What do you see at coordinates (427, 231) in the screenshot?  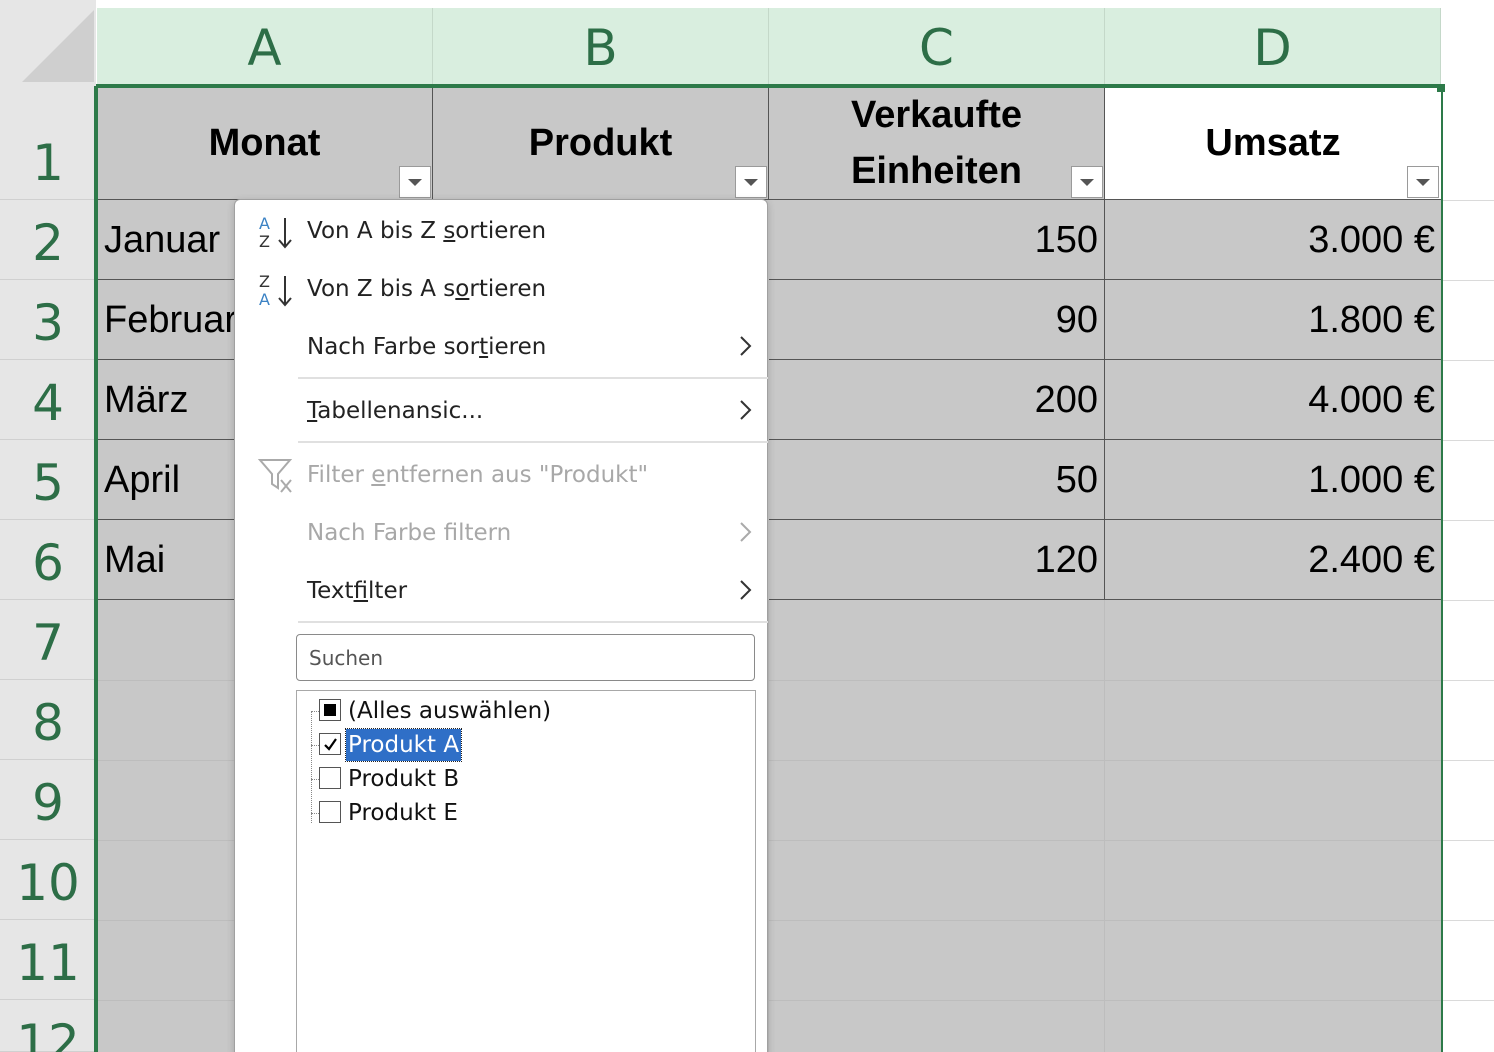 I see `menu-sort-a-to-z-label: Von A bis Z sortieren` at bounding box center [427, 231].